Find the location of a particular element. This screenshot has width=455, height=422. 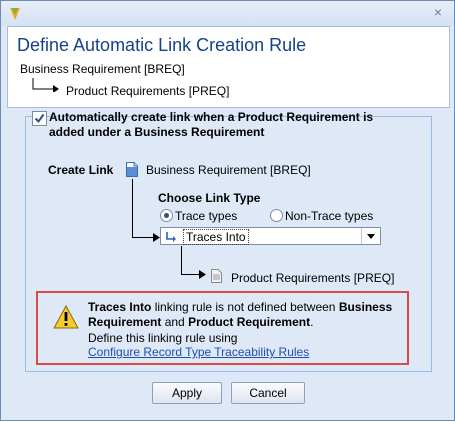

document-gray-icon is located at coordinates (216, 276).